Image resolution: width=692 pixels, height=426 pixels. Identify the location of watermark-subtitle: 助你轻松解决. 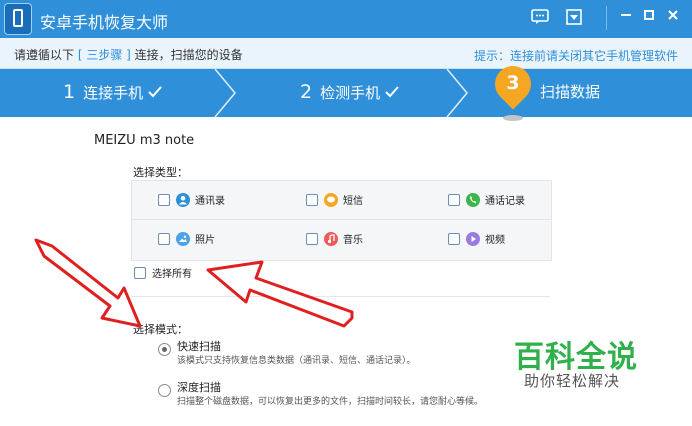
(572, 381).